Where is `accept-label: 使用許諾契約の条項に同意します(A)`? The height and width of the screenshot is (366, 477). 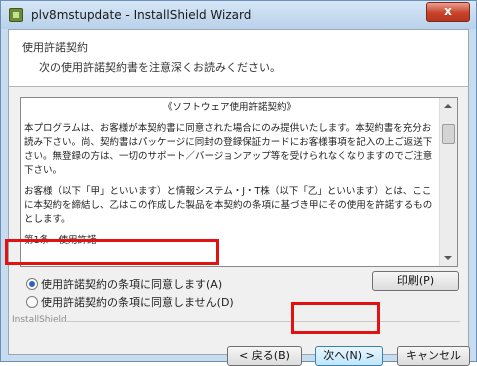
accept-label: 使用許諾契約の条項に同意します(A) is located at coordinates (131, 284).